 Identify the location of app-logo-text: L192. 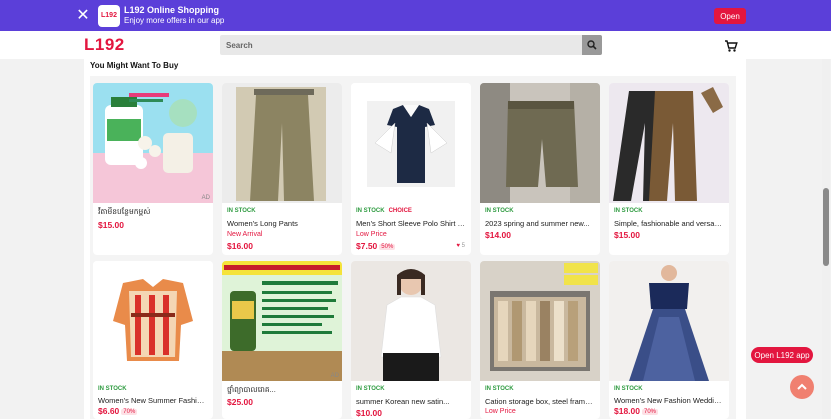
(109, 15).